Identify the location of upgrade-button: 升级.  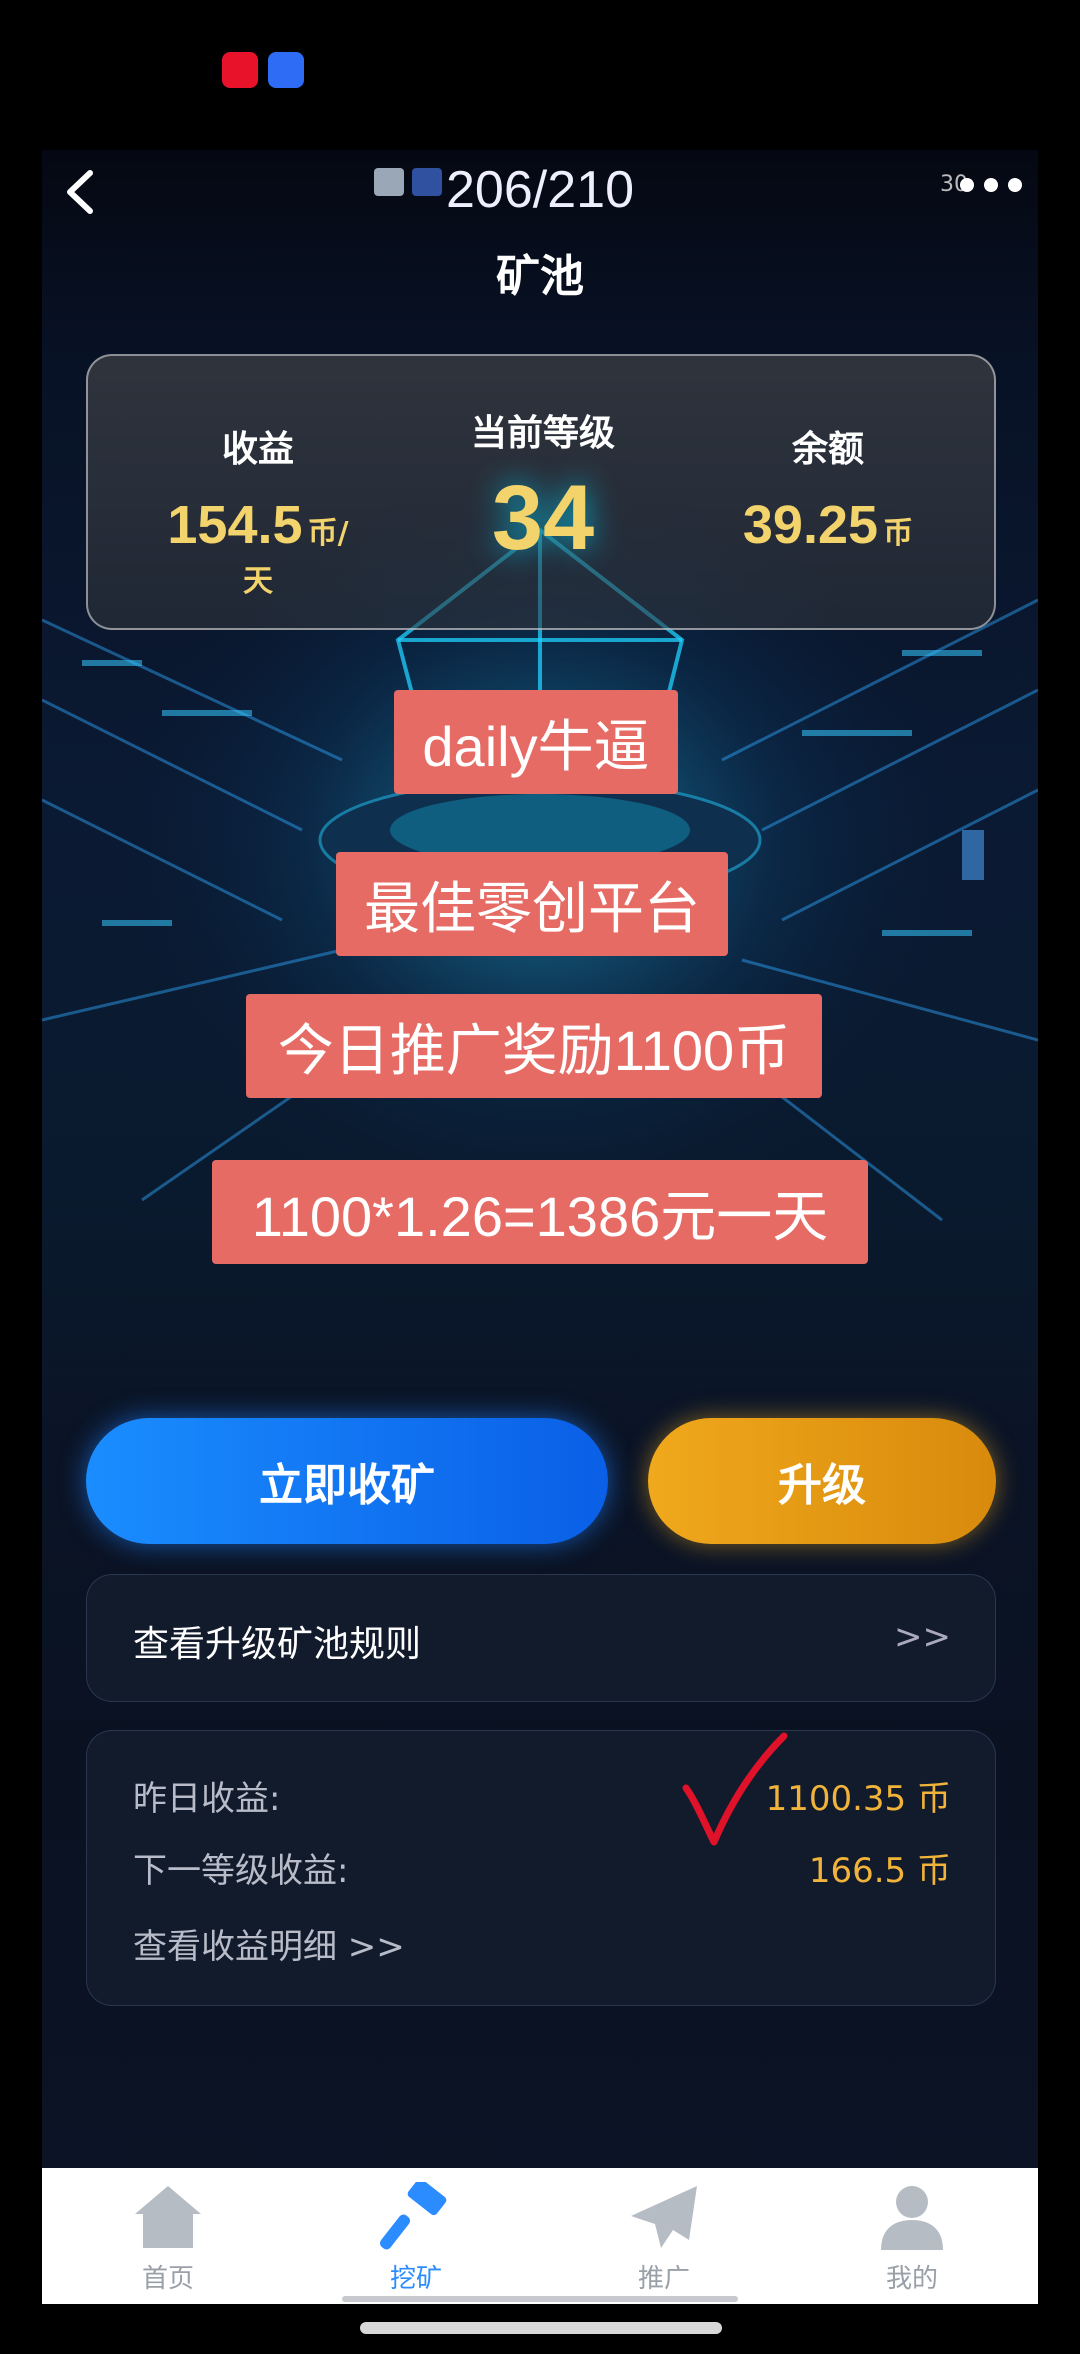
(822, 1481).